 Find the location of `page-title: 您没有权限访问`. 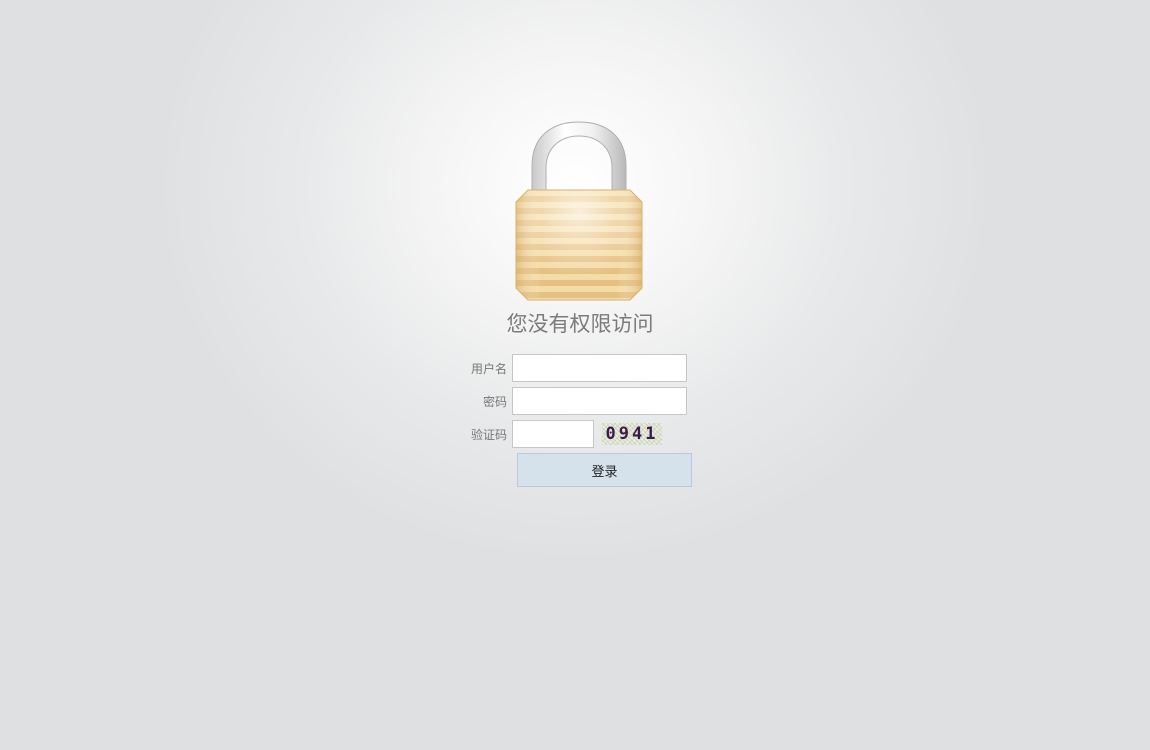

page-title: 您没有权限访问 is located at coordinates (580, 324).